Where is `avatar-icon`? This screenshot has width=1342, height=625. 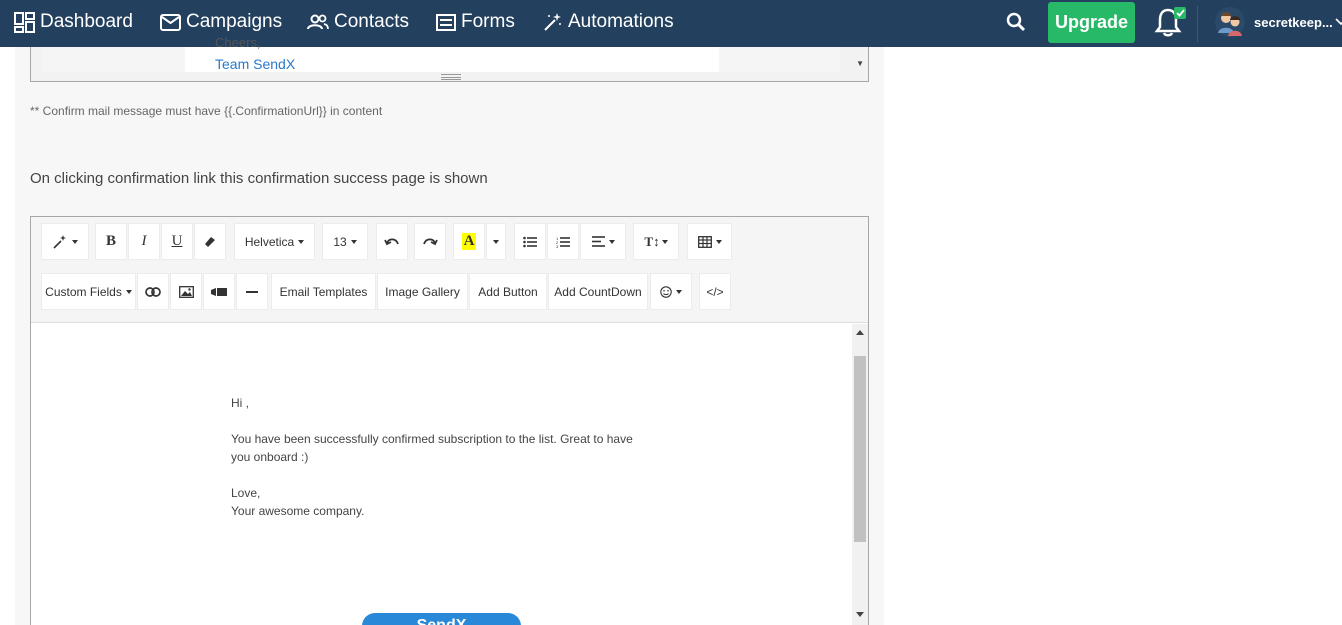 avatar-icon is located at coordinates (1230, 22).